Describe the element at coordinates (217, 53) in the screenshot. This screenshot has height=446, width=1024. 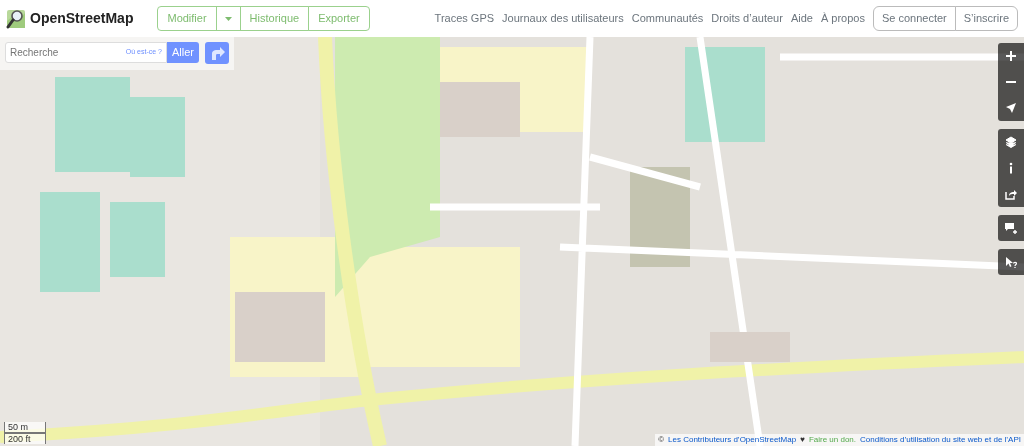
I see `directions-icon` at that location.